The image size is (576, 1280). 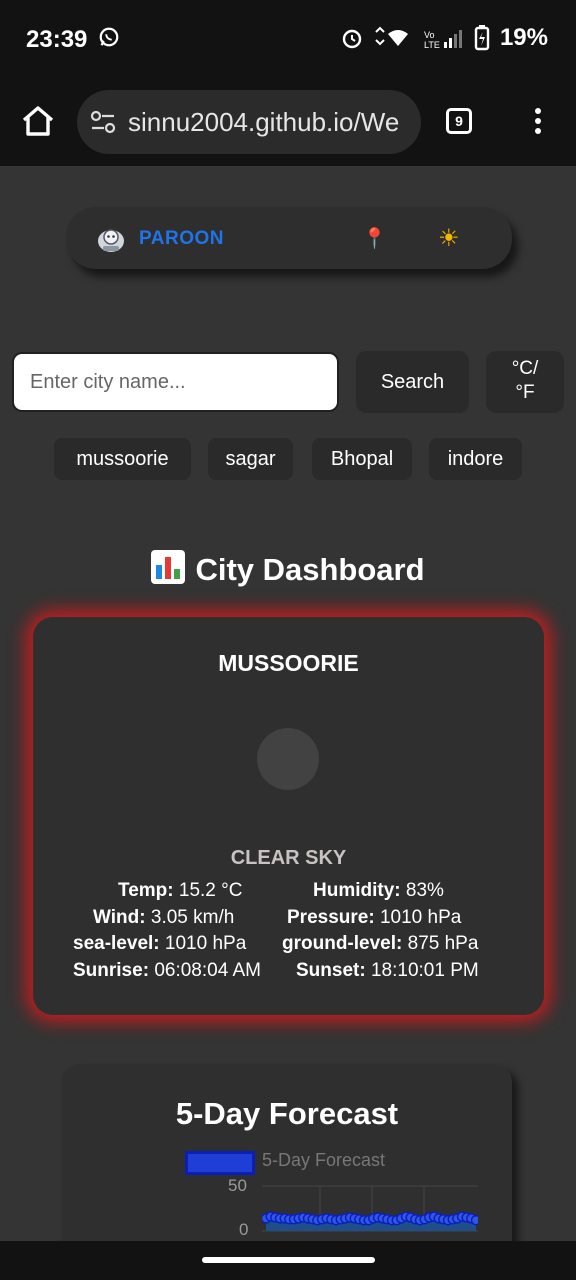 I want to click on temp-detail: Temp: 15.2 °C, so click(x=180, y=891).